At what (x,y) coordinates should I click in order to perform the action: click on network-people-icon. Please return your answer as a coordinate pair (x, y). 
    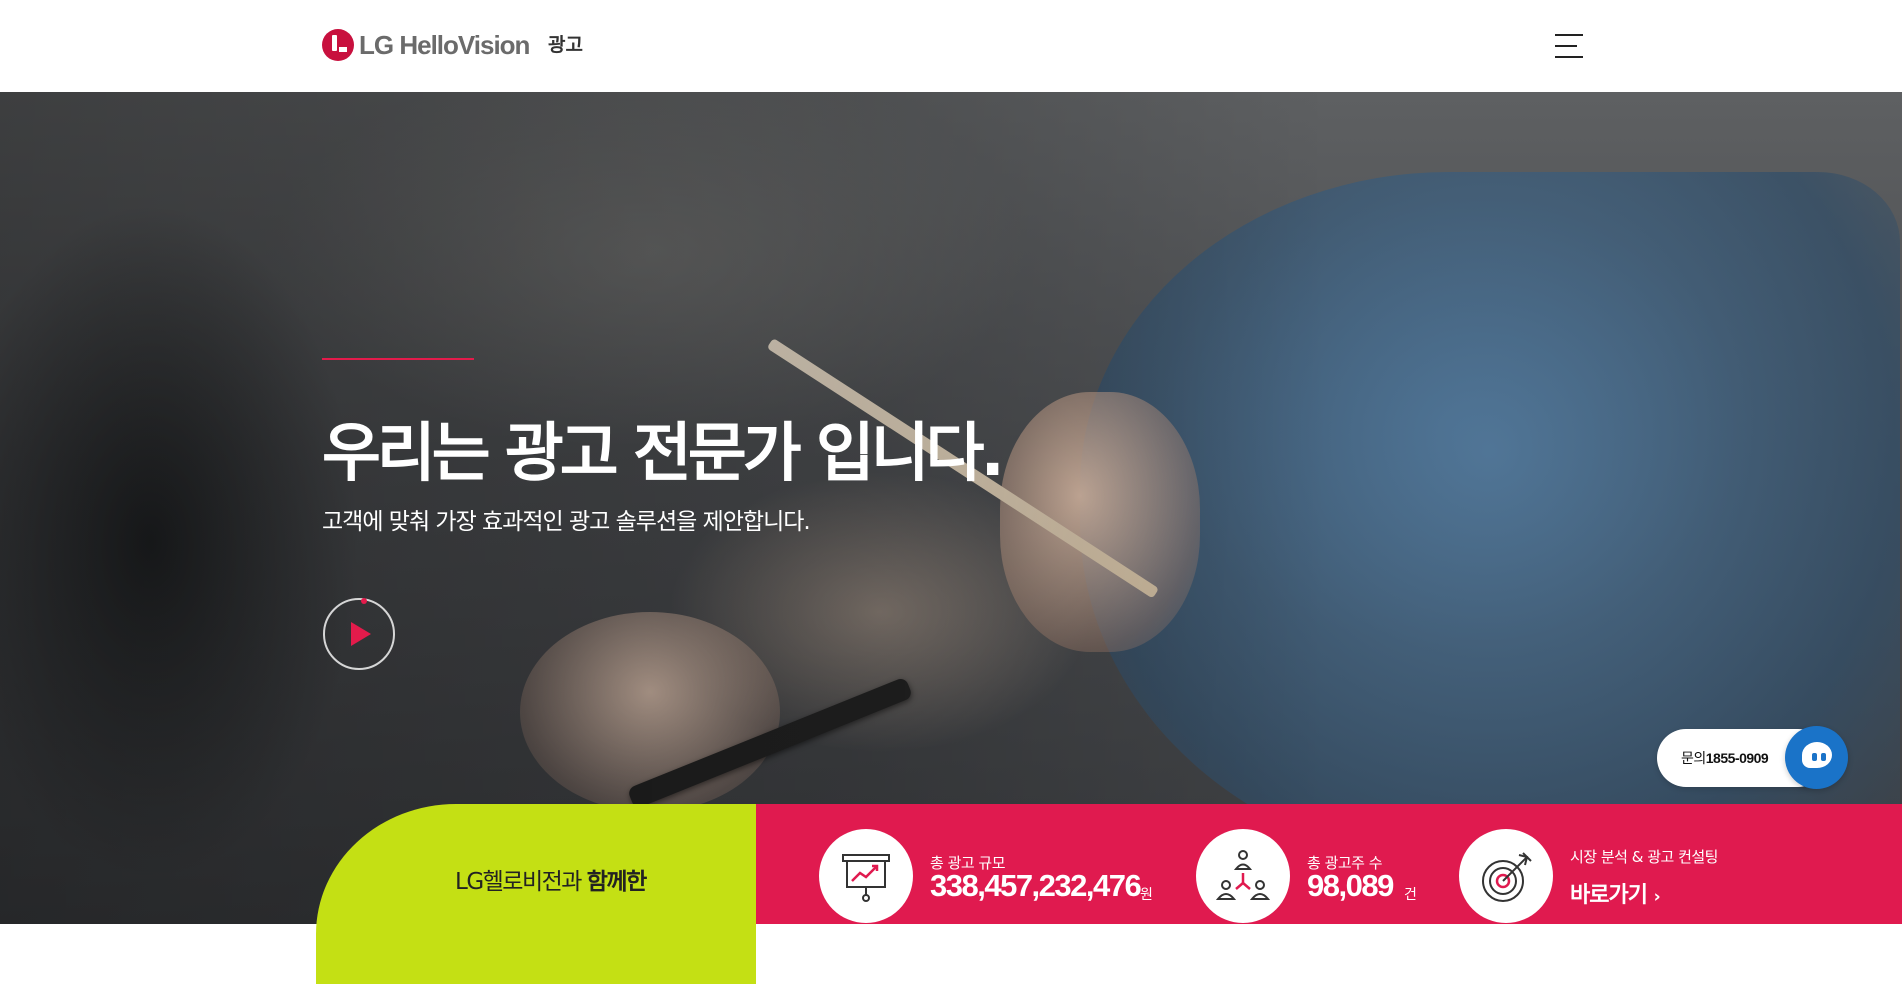
    Looking at the image, I should click on (1243, 876).